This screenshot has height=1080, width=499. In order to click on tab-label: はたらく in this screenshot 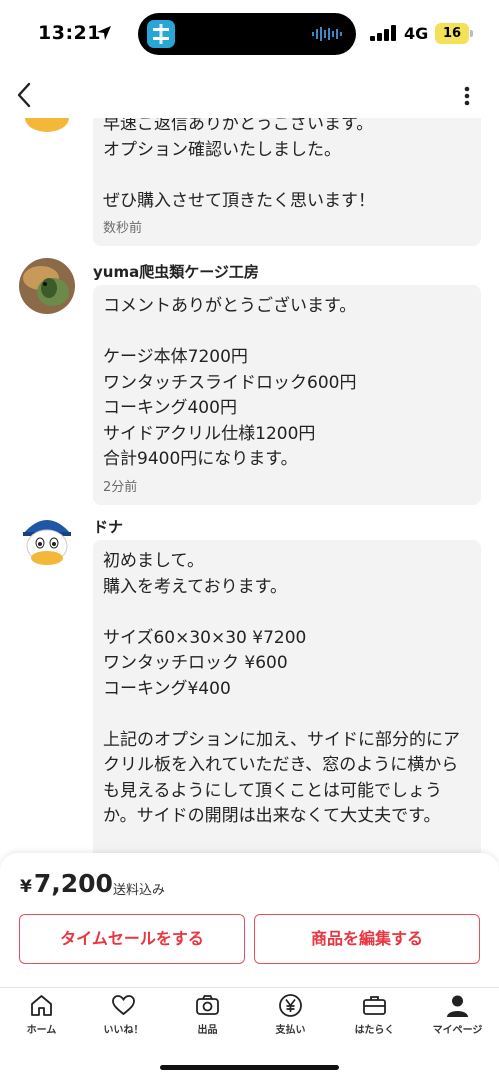, I will do `click(374, 1030)`.